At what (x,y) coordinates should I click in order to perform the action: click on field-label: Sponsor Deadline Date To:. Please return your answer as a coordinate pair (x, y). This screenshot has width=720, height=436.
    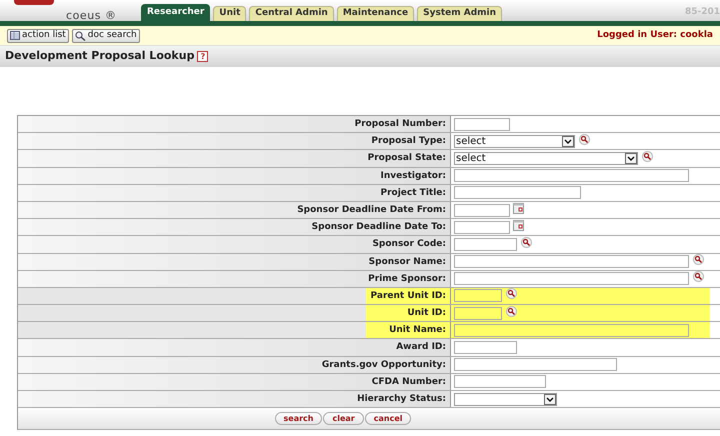
    Looking at the image, I should click on (234, 227).